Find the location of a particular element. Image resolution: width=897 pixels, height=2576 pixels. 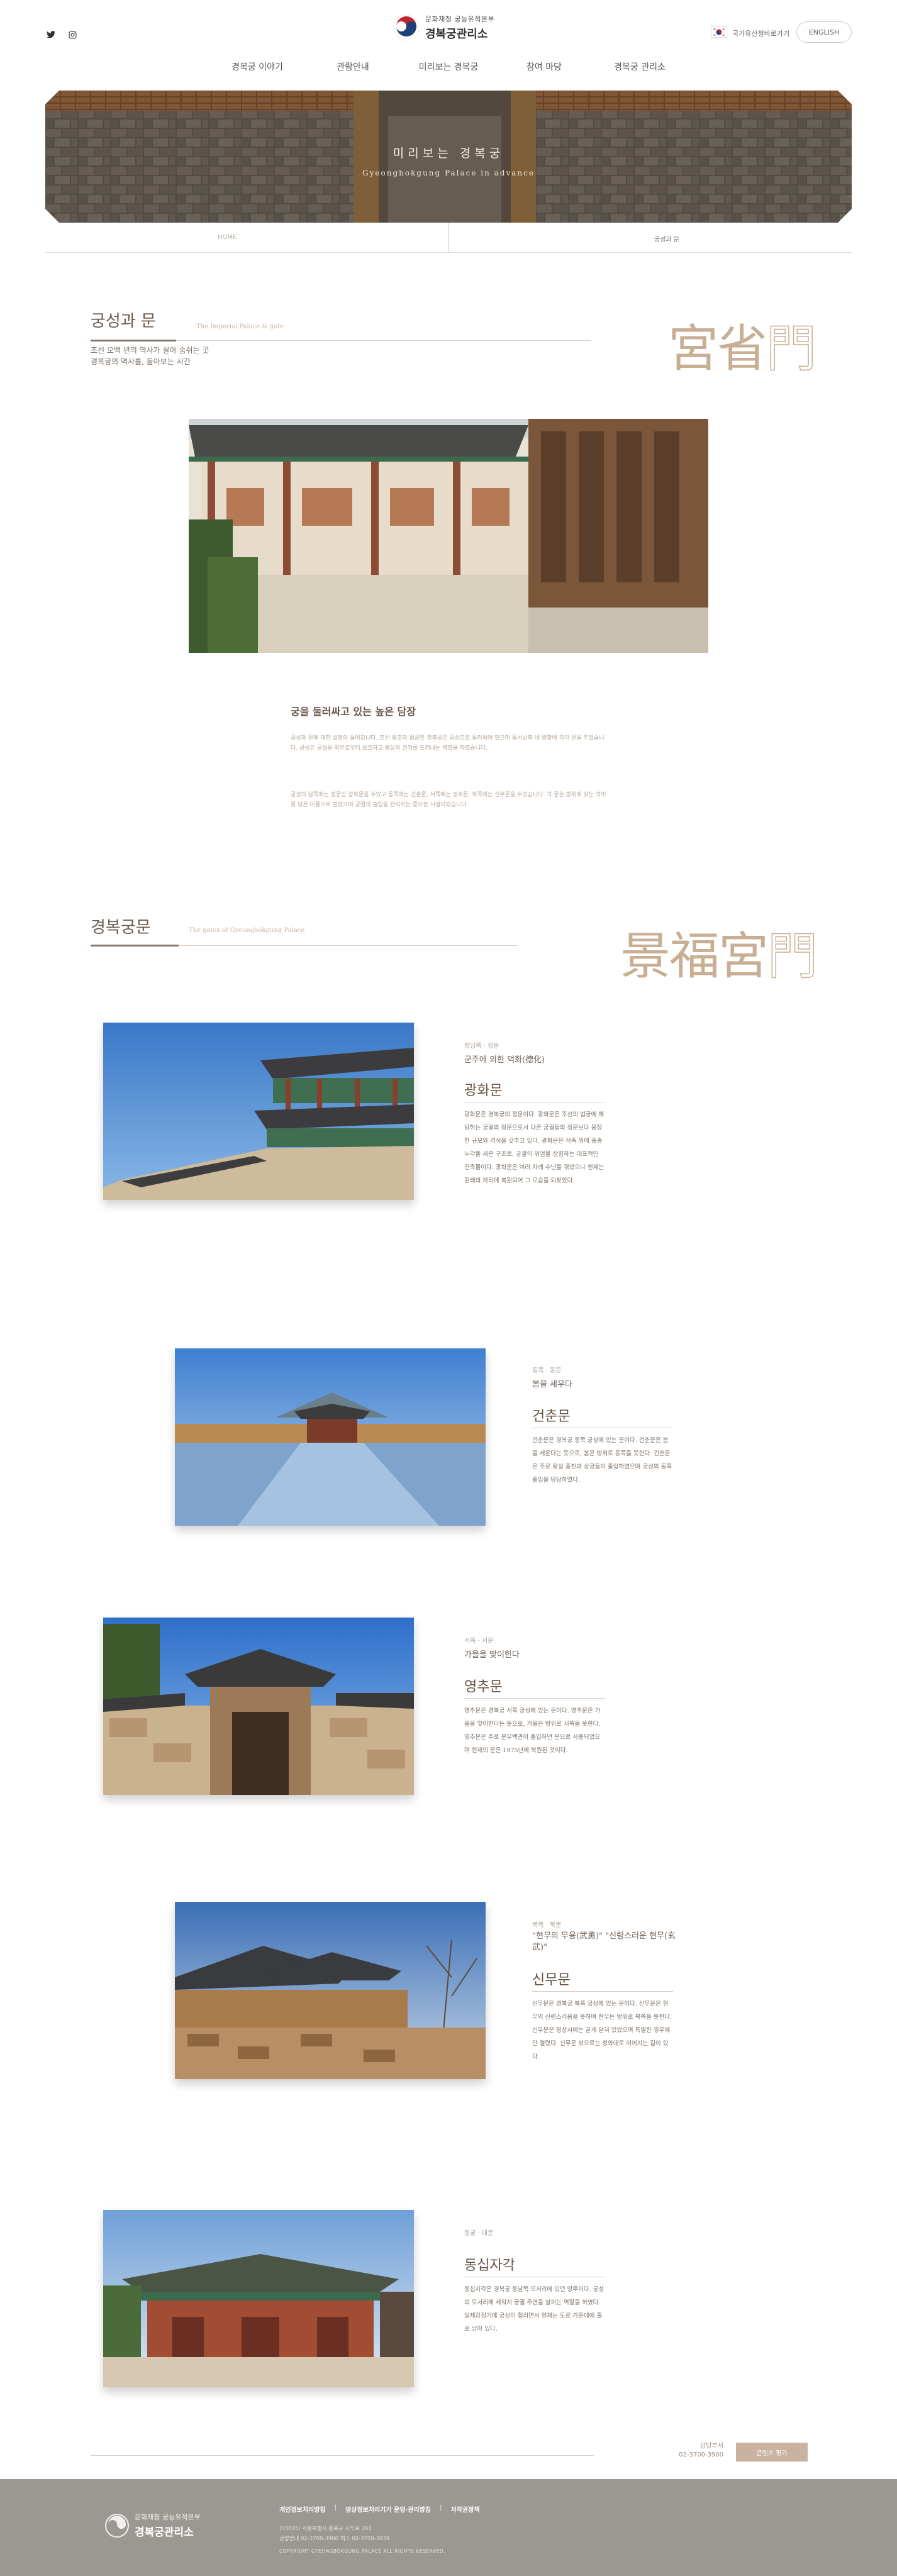

gate-meta: 정남쪽 · 정문 is located at coordinates (481, 1046).